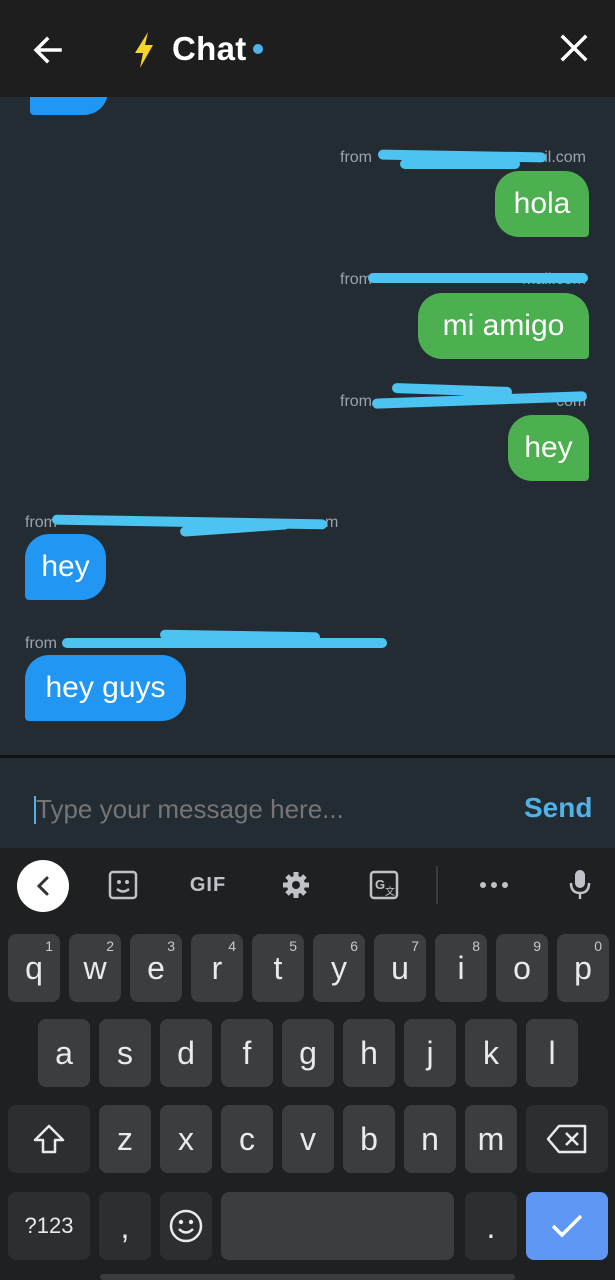 The width and height of the screenshot is (615, 1280). Describe the element at coordinates (437, 885) in the screenshot. I see `toolbar-divider` at that location.